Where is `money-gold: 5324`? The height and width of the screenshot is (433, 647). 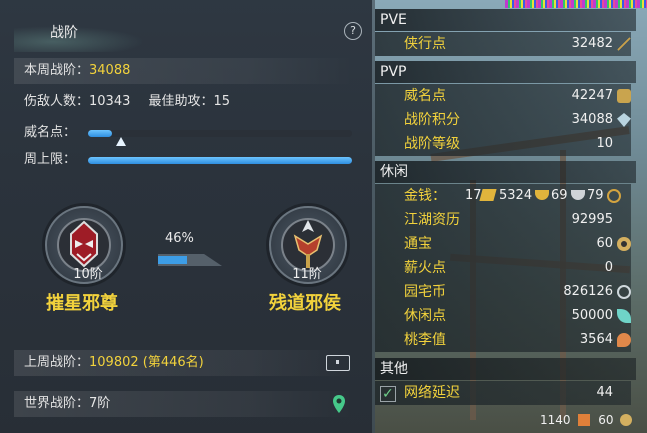
money-gold: 5324 is located at coordinates (516, 195).